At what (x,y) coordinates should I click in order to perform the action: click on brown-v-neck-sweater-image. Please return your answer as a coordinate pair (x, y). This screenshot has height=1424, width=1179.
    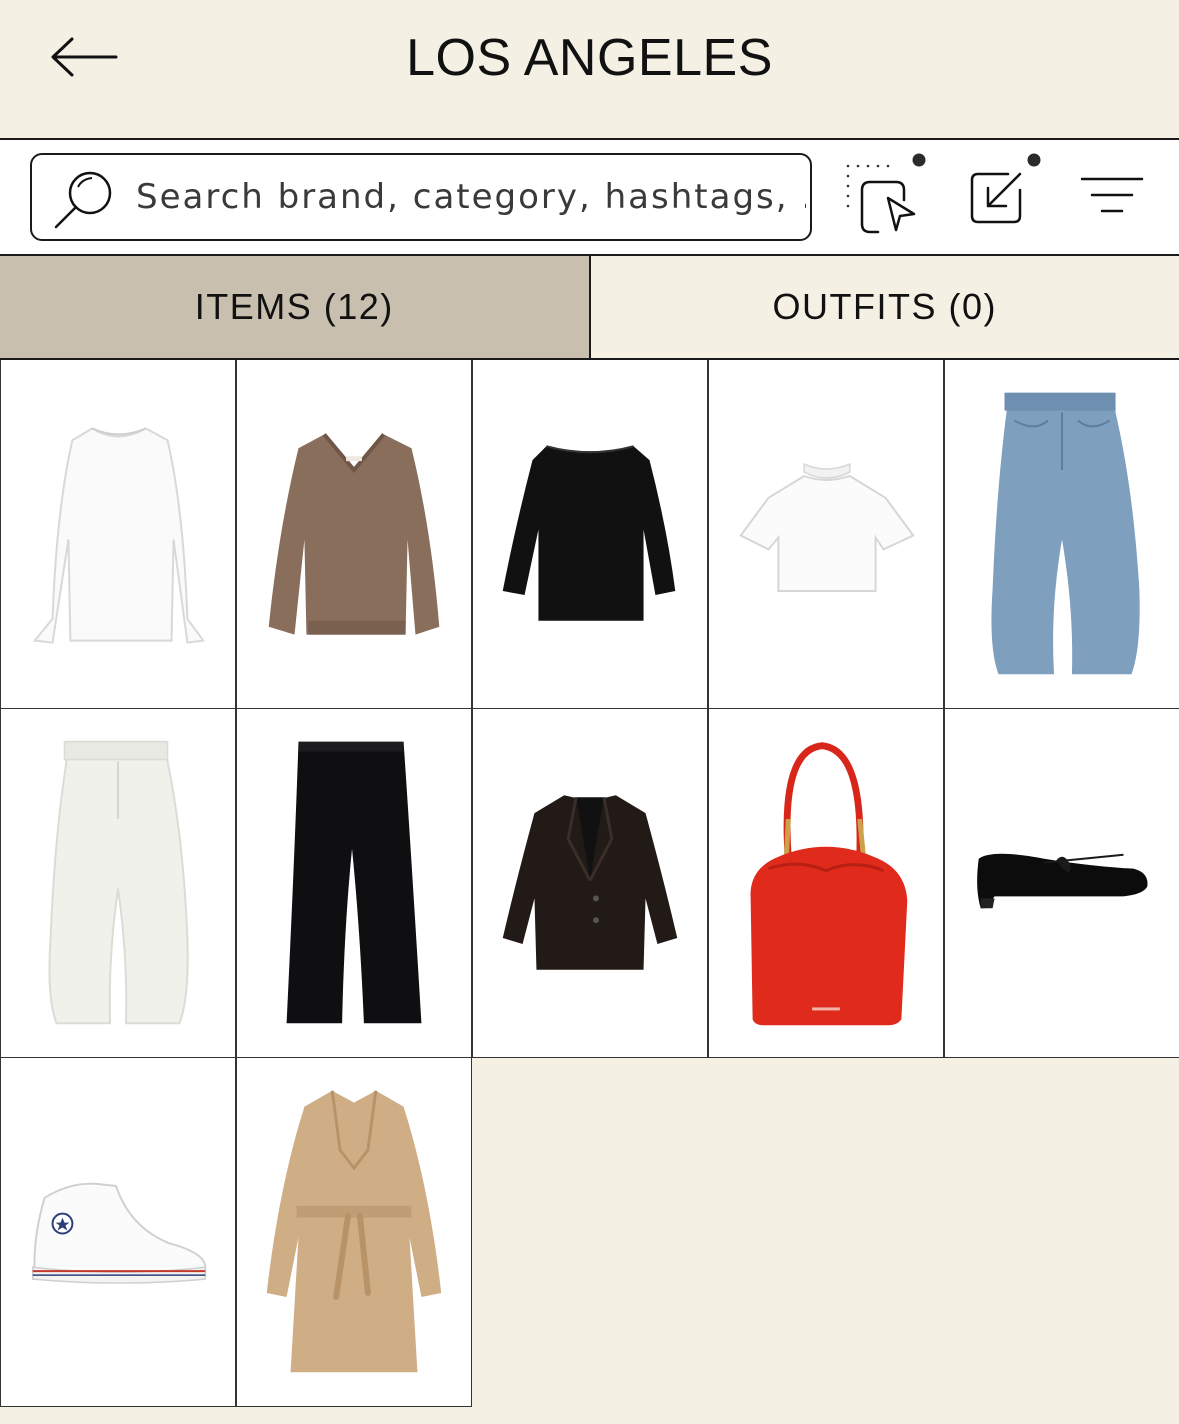
    Looking at the image, I should click on (354, 534).